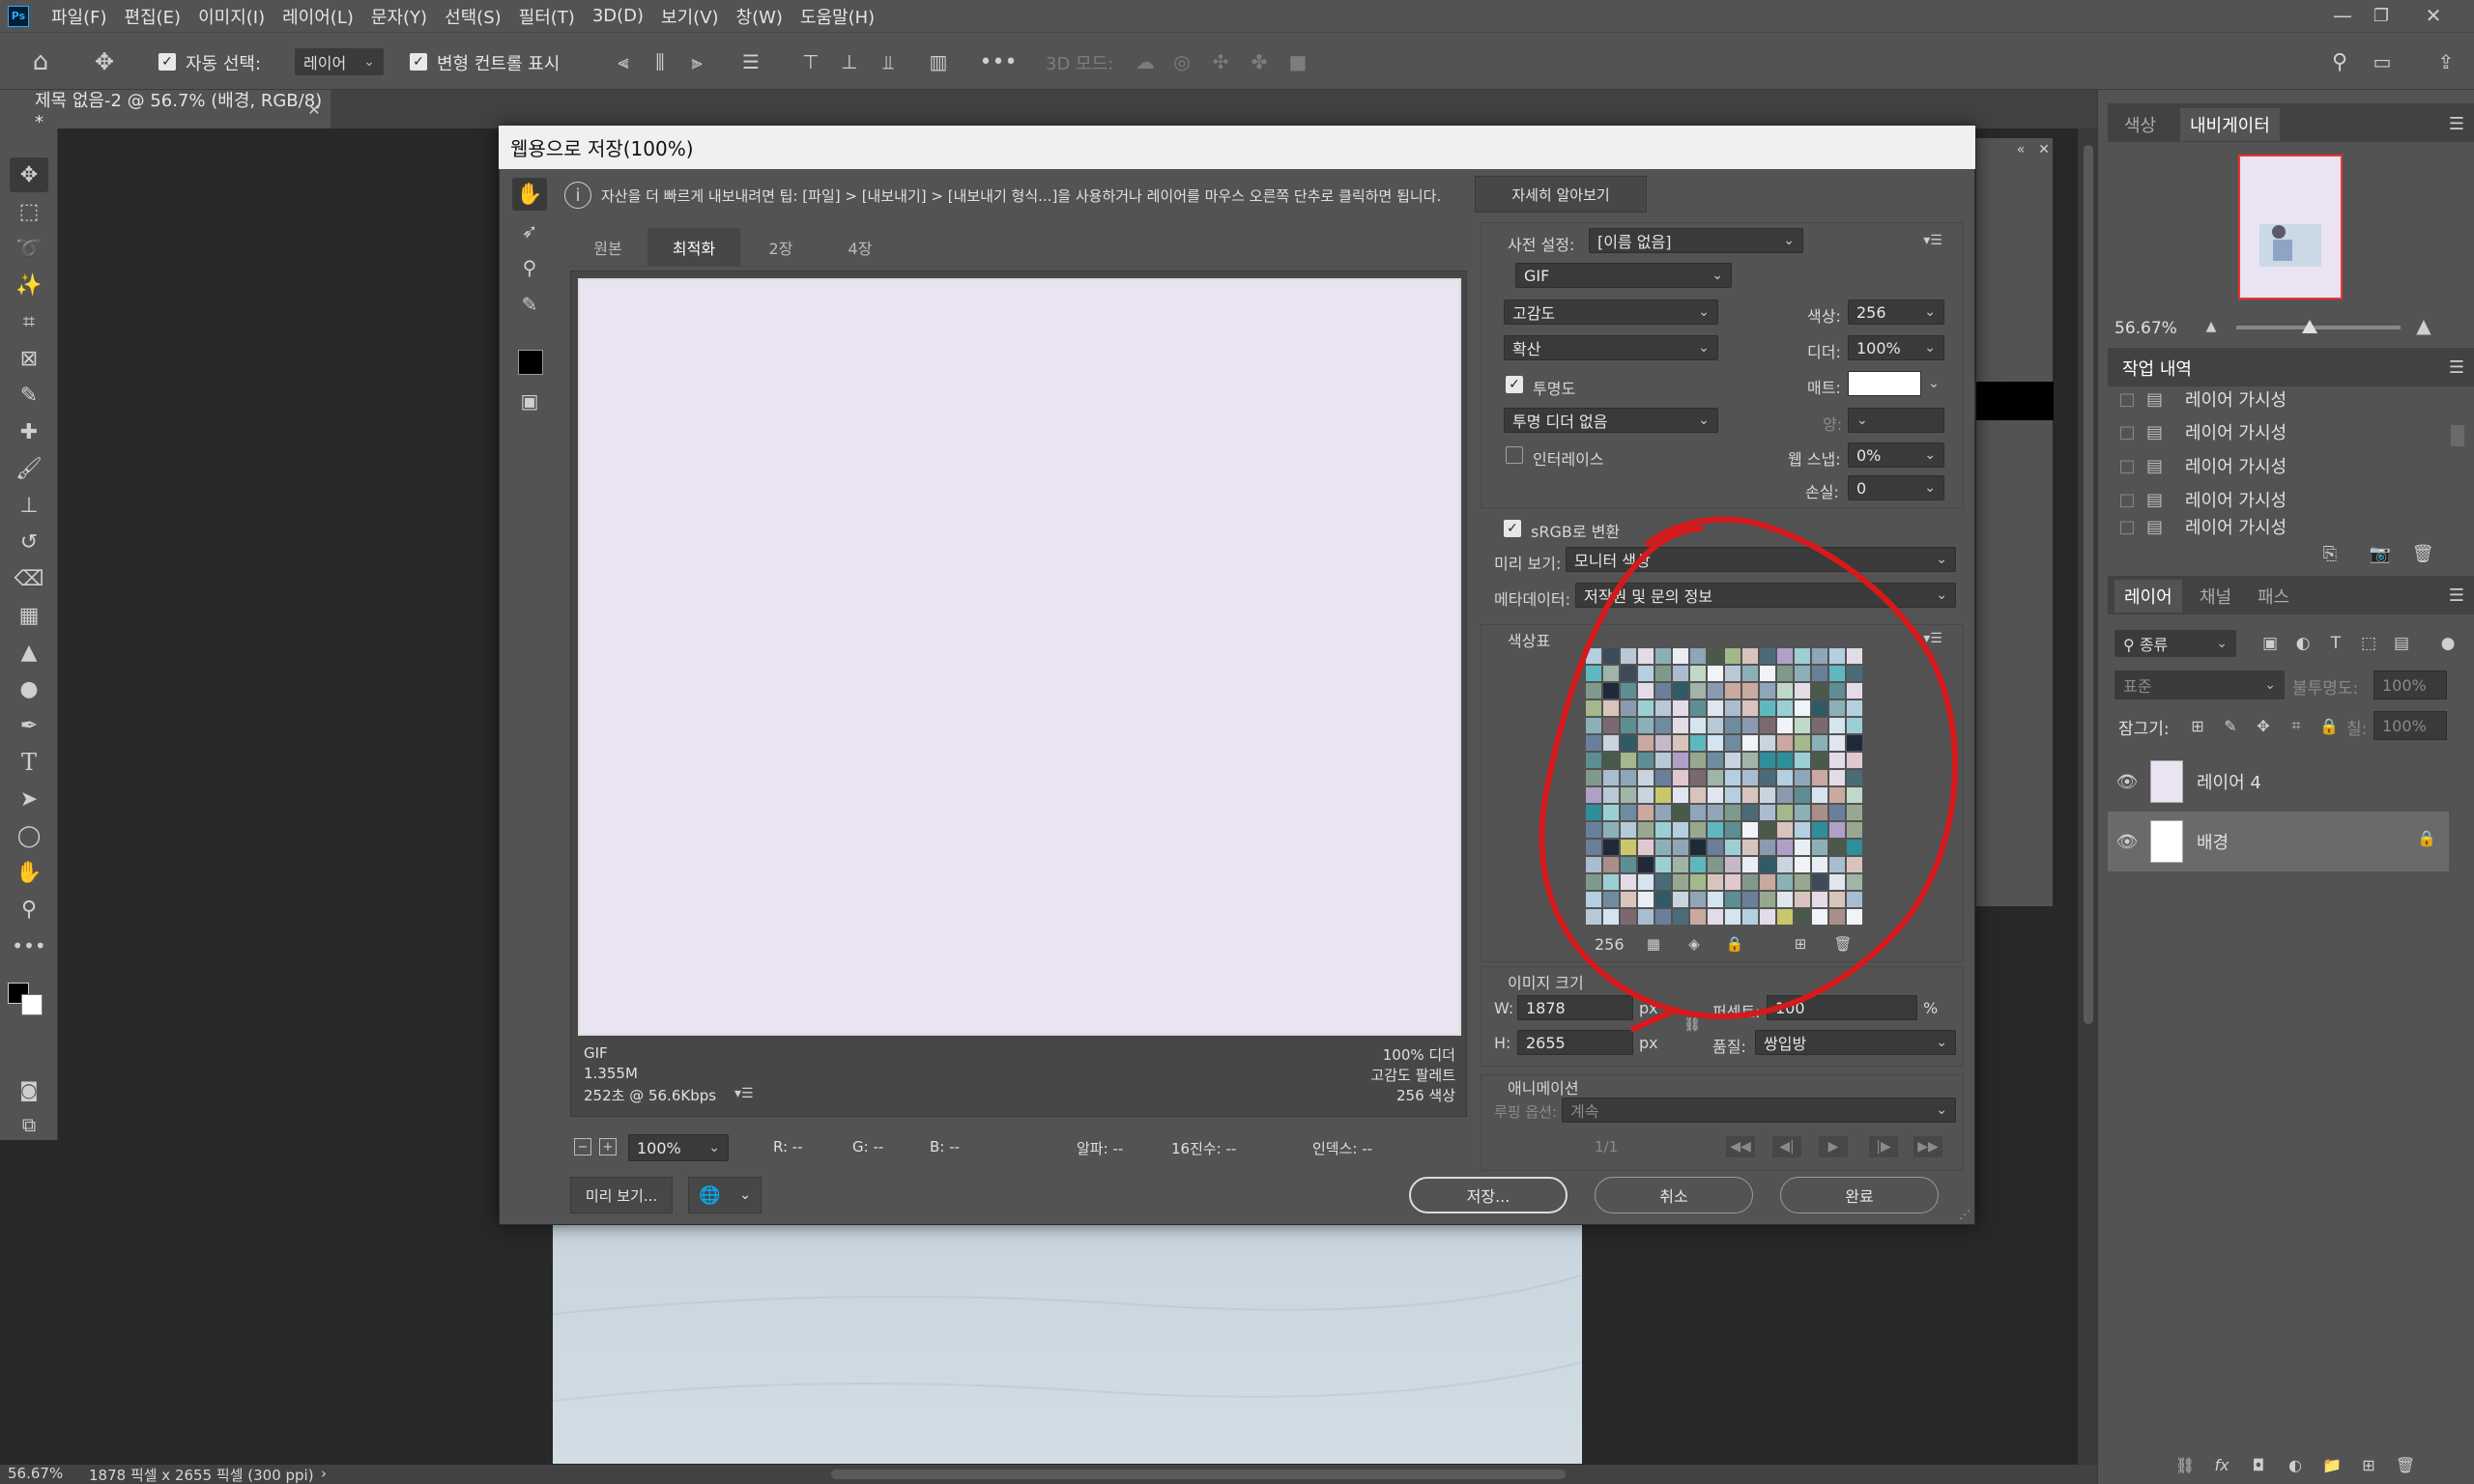 The width and height of the screenshot is (2474, 1484). I want to click on quick-mask-icon: ◙, so click(29, 1089).